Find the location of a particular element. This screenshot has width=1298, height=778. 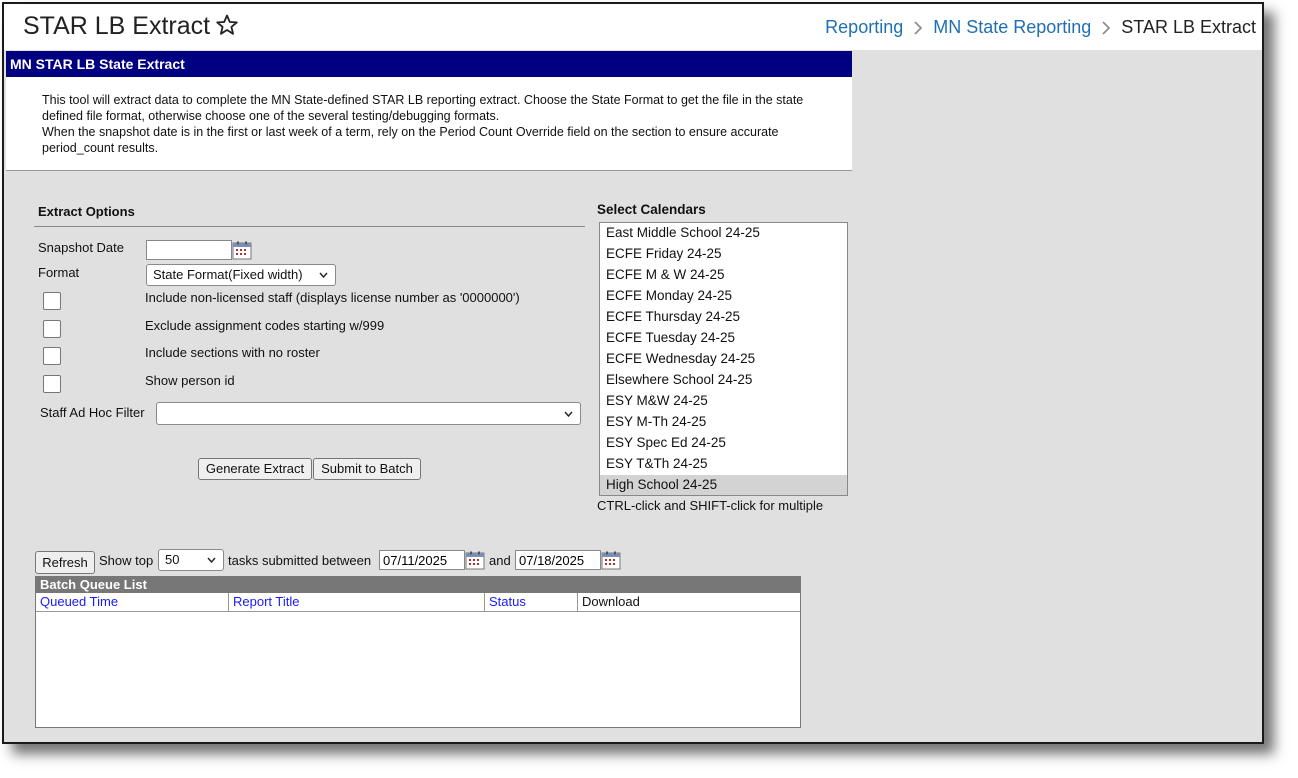

show-top-value: 50 is located at coordinates (172, 559).